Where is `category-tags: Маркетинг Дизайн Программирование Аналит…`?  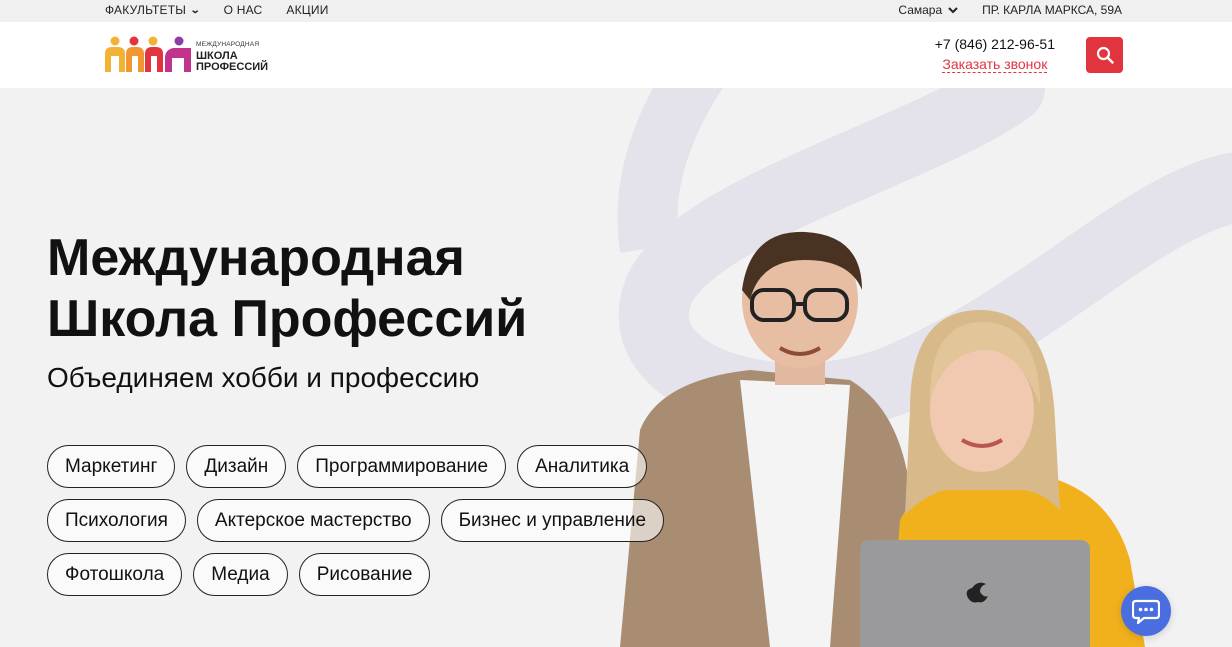
category-tags: Маркетинг Дизайн Программирование Аналит… is located at coordinates (377, 526).